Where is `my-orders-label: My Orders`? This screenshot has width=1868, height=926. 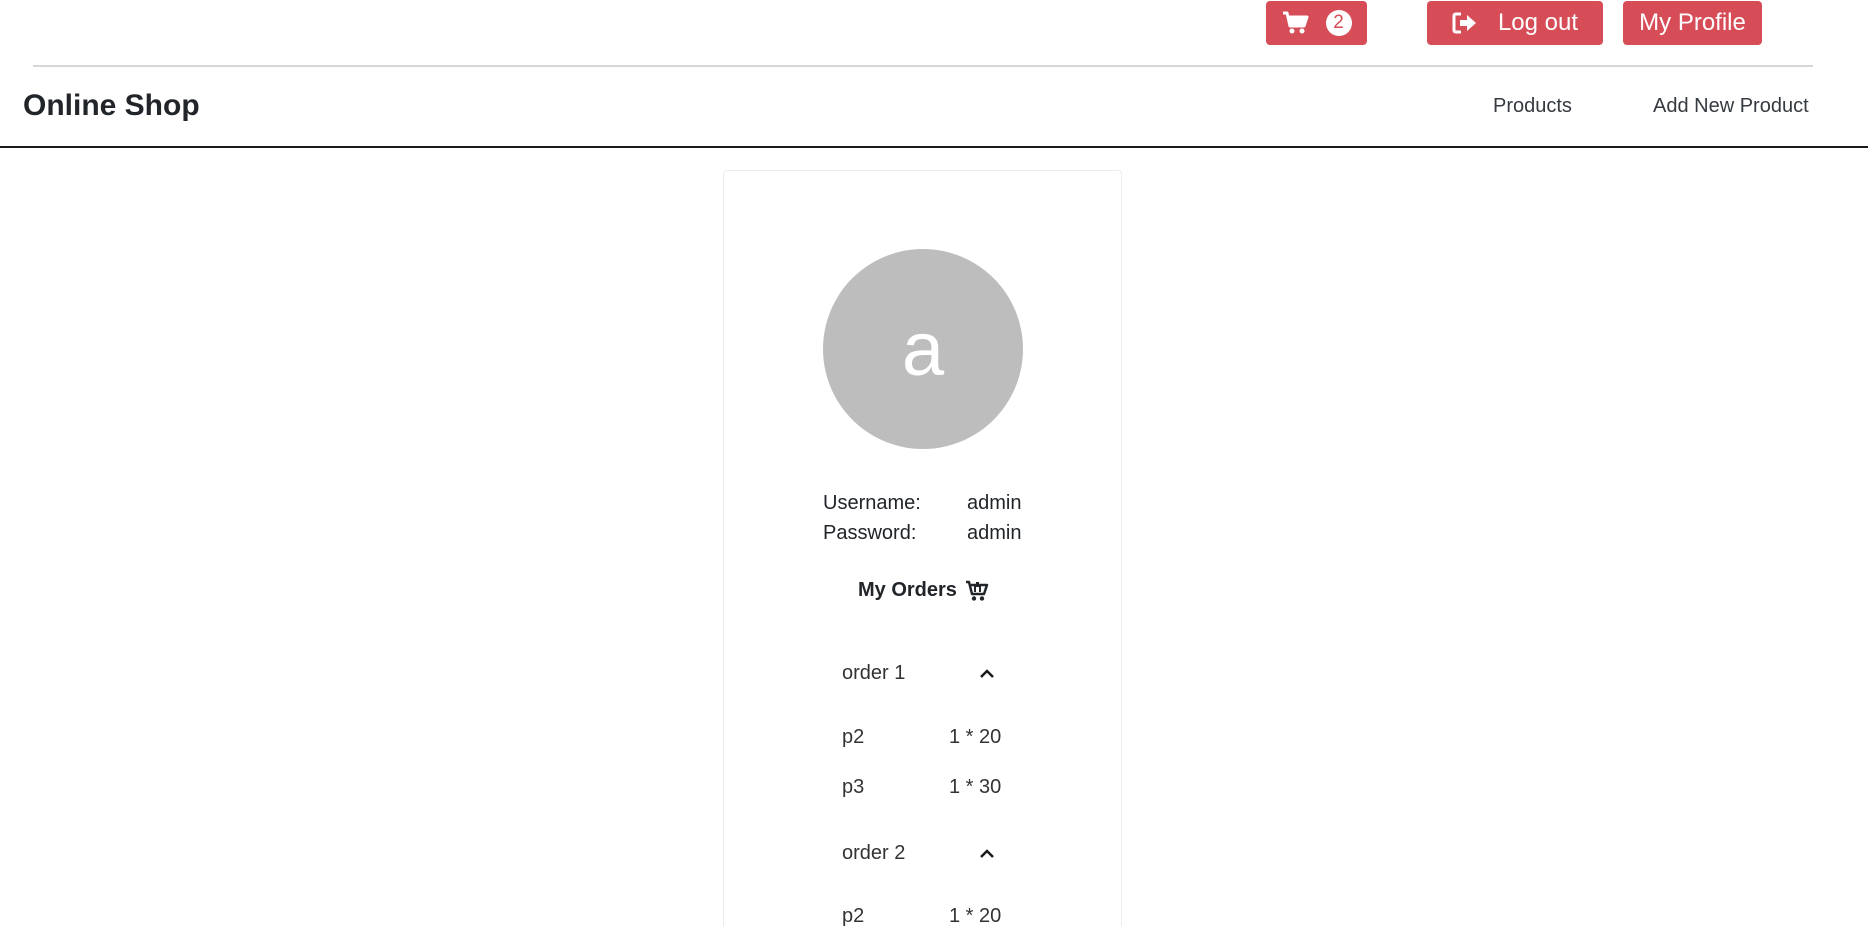 my-orders-label: My Orders is located at coordinates (907, 590).